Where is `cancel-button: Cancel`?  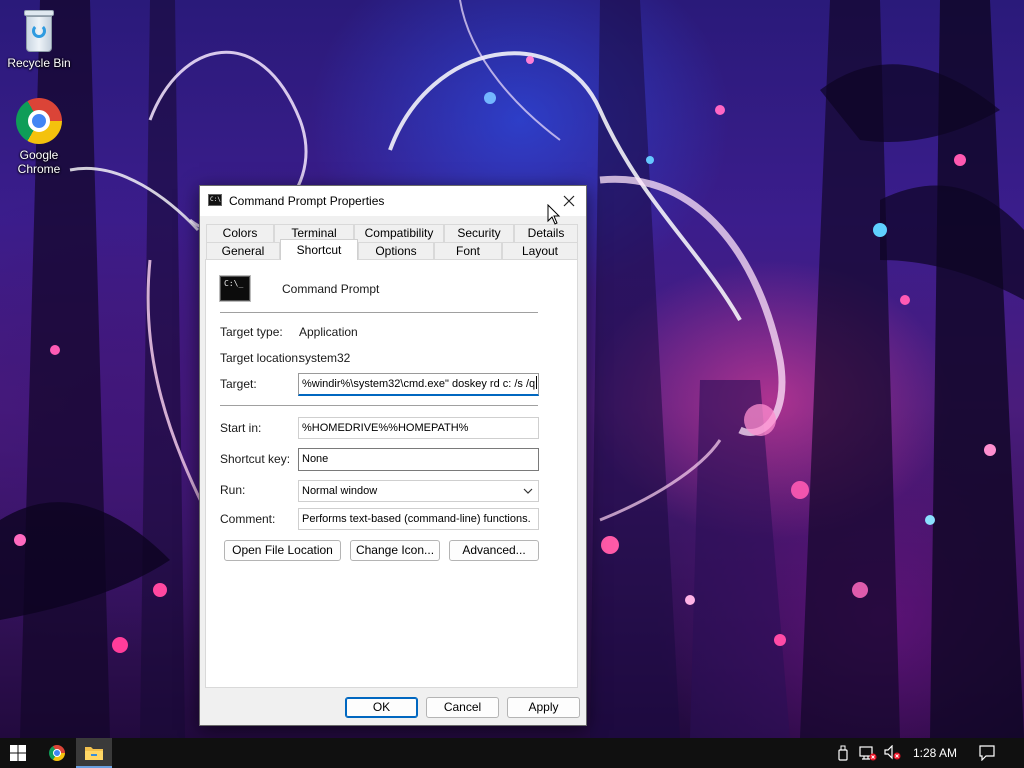
cancel-button: Cancel is located at coordinates (462, 707).